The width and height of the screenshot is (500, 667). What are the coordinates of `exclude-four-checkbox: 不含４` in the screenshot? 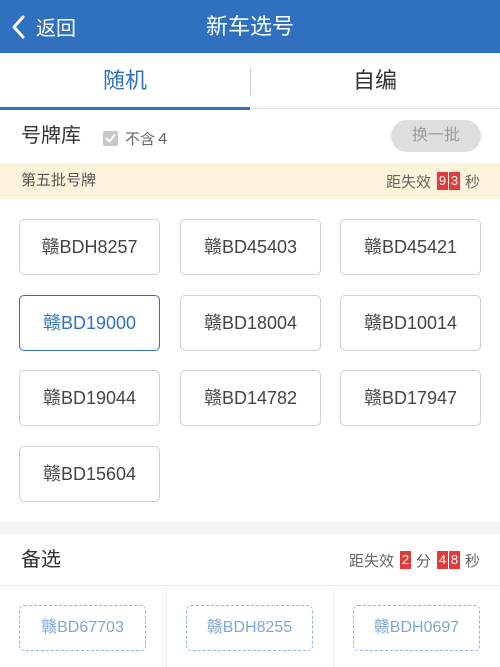 It's located at (136, 138).